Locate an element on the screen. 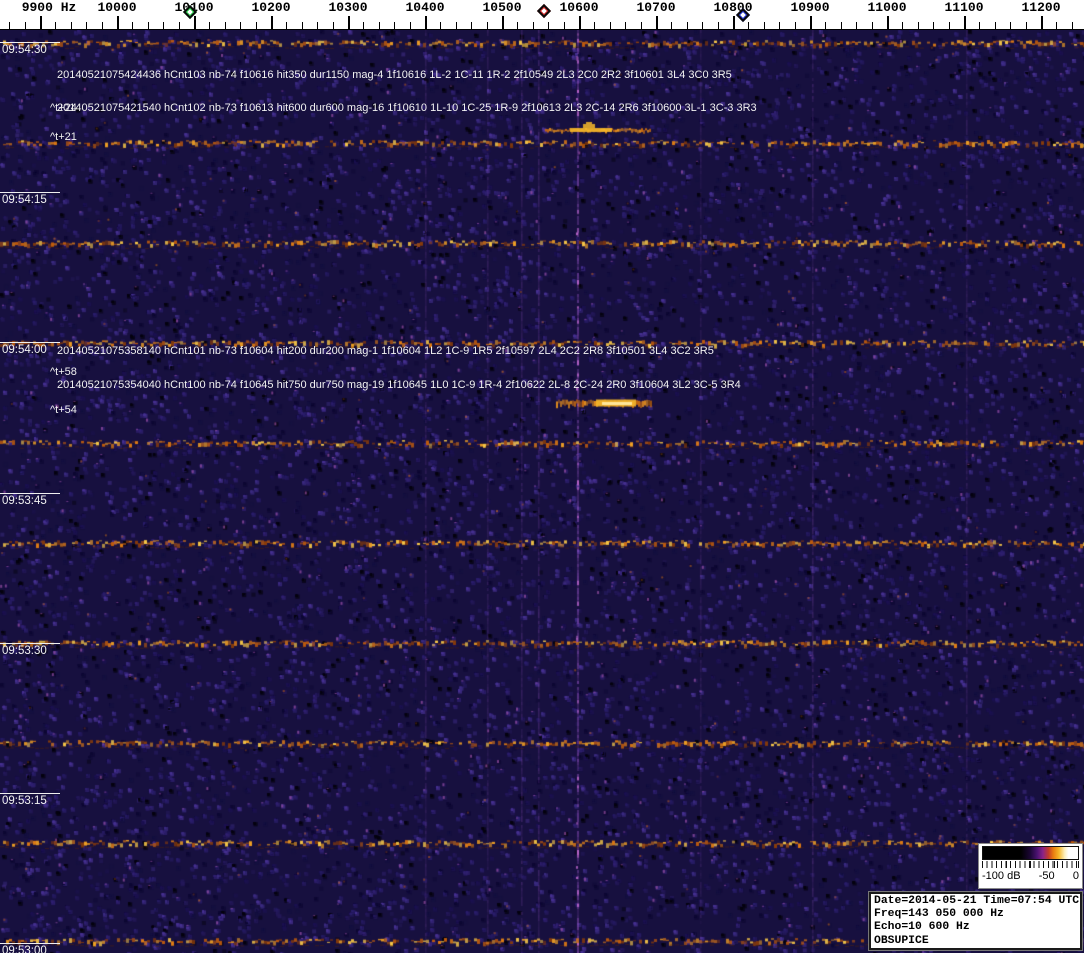  legend-label-mid: -50 is located at coordinates (1046, 876).